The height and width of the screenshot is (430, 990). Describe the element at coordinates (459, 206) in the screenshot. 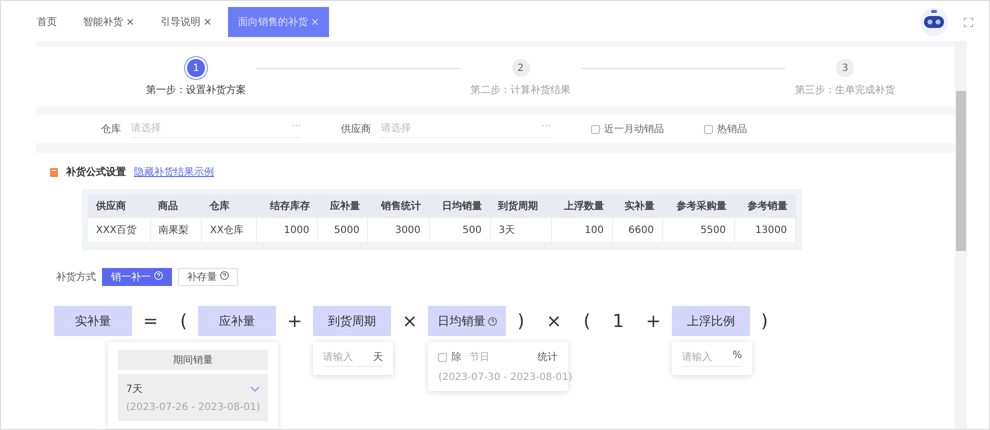

I see `column-header: 日均销量` at that location.